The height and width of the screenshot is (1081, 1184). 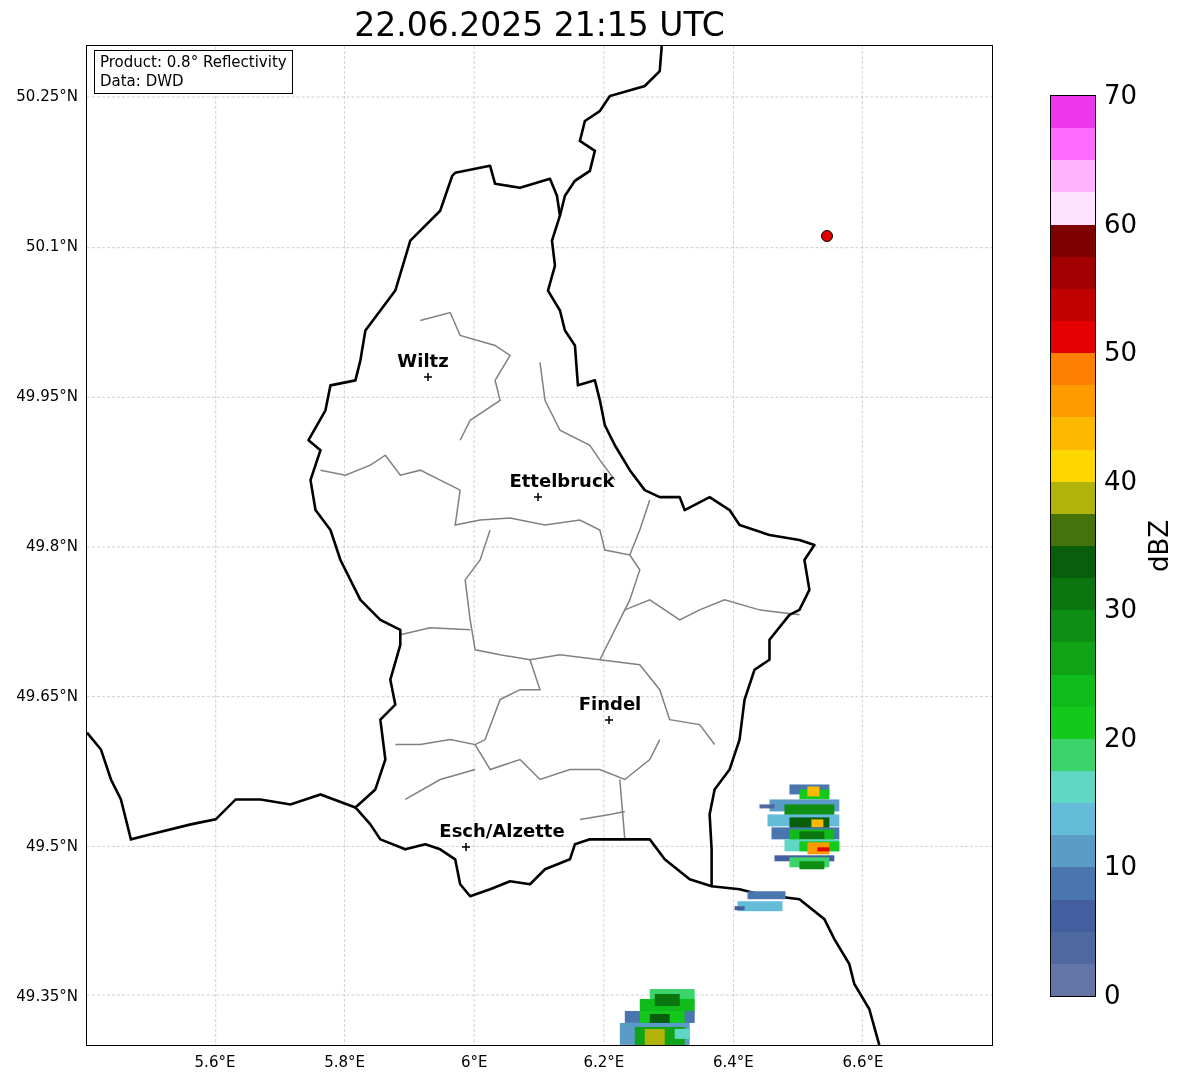 I want to click on colorbar-tick-label: 40, so click(x=1121, y=480).